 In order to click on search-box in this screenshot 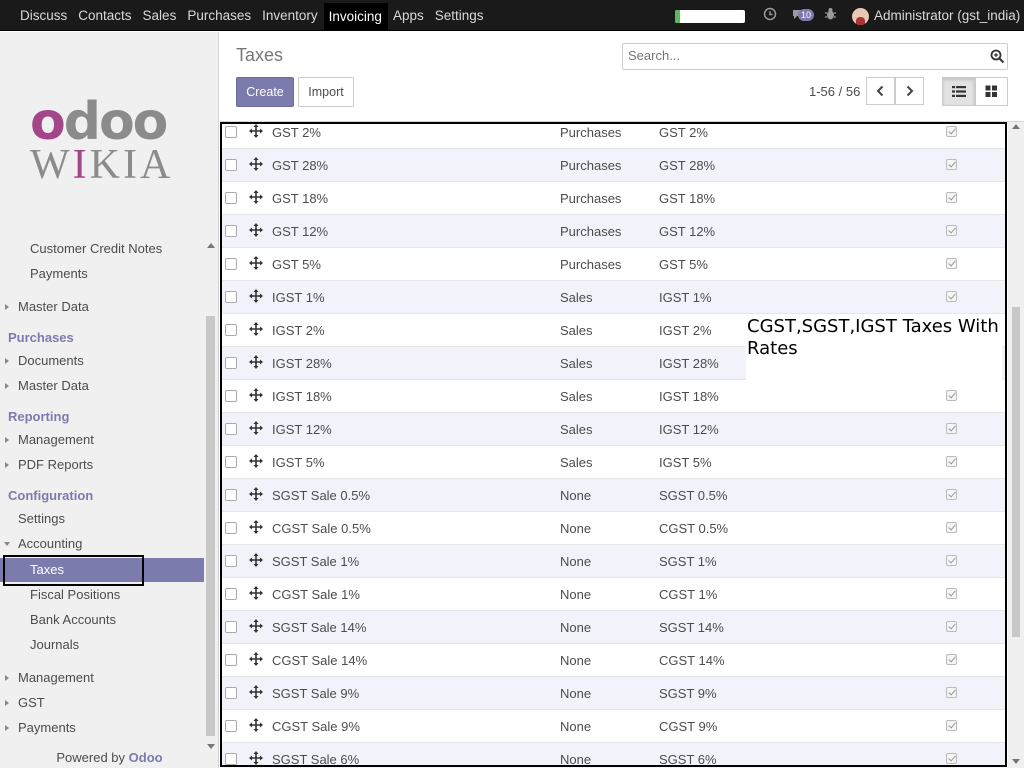, I will do `click(815, 56)`.